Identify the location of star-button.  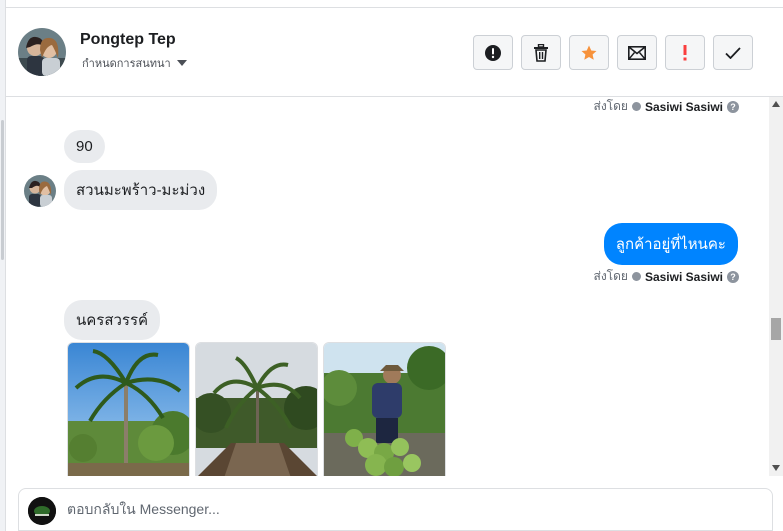
(589, 52).